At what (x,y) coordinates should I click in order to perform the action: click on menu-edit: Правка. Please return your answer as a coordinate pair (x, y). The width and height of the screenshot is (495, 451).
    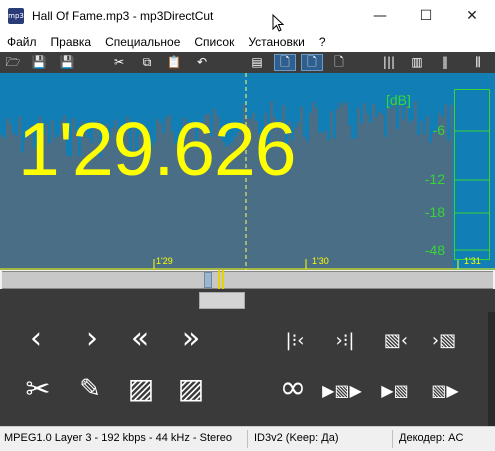
    Looking at the image, I should click on (71, 42).